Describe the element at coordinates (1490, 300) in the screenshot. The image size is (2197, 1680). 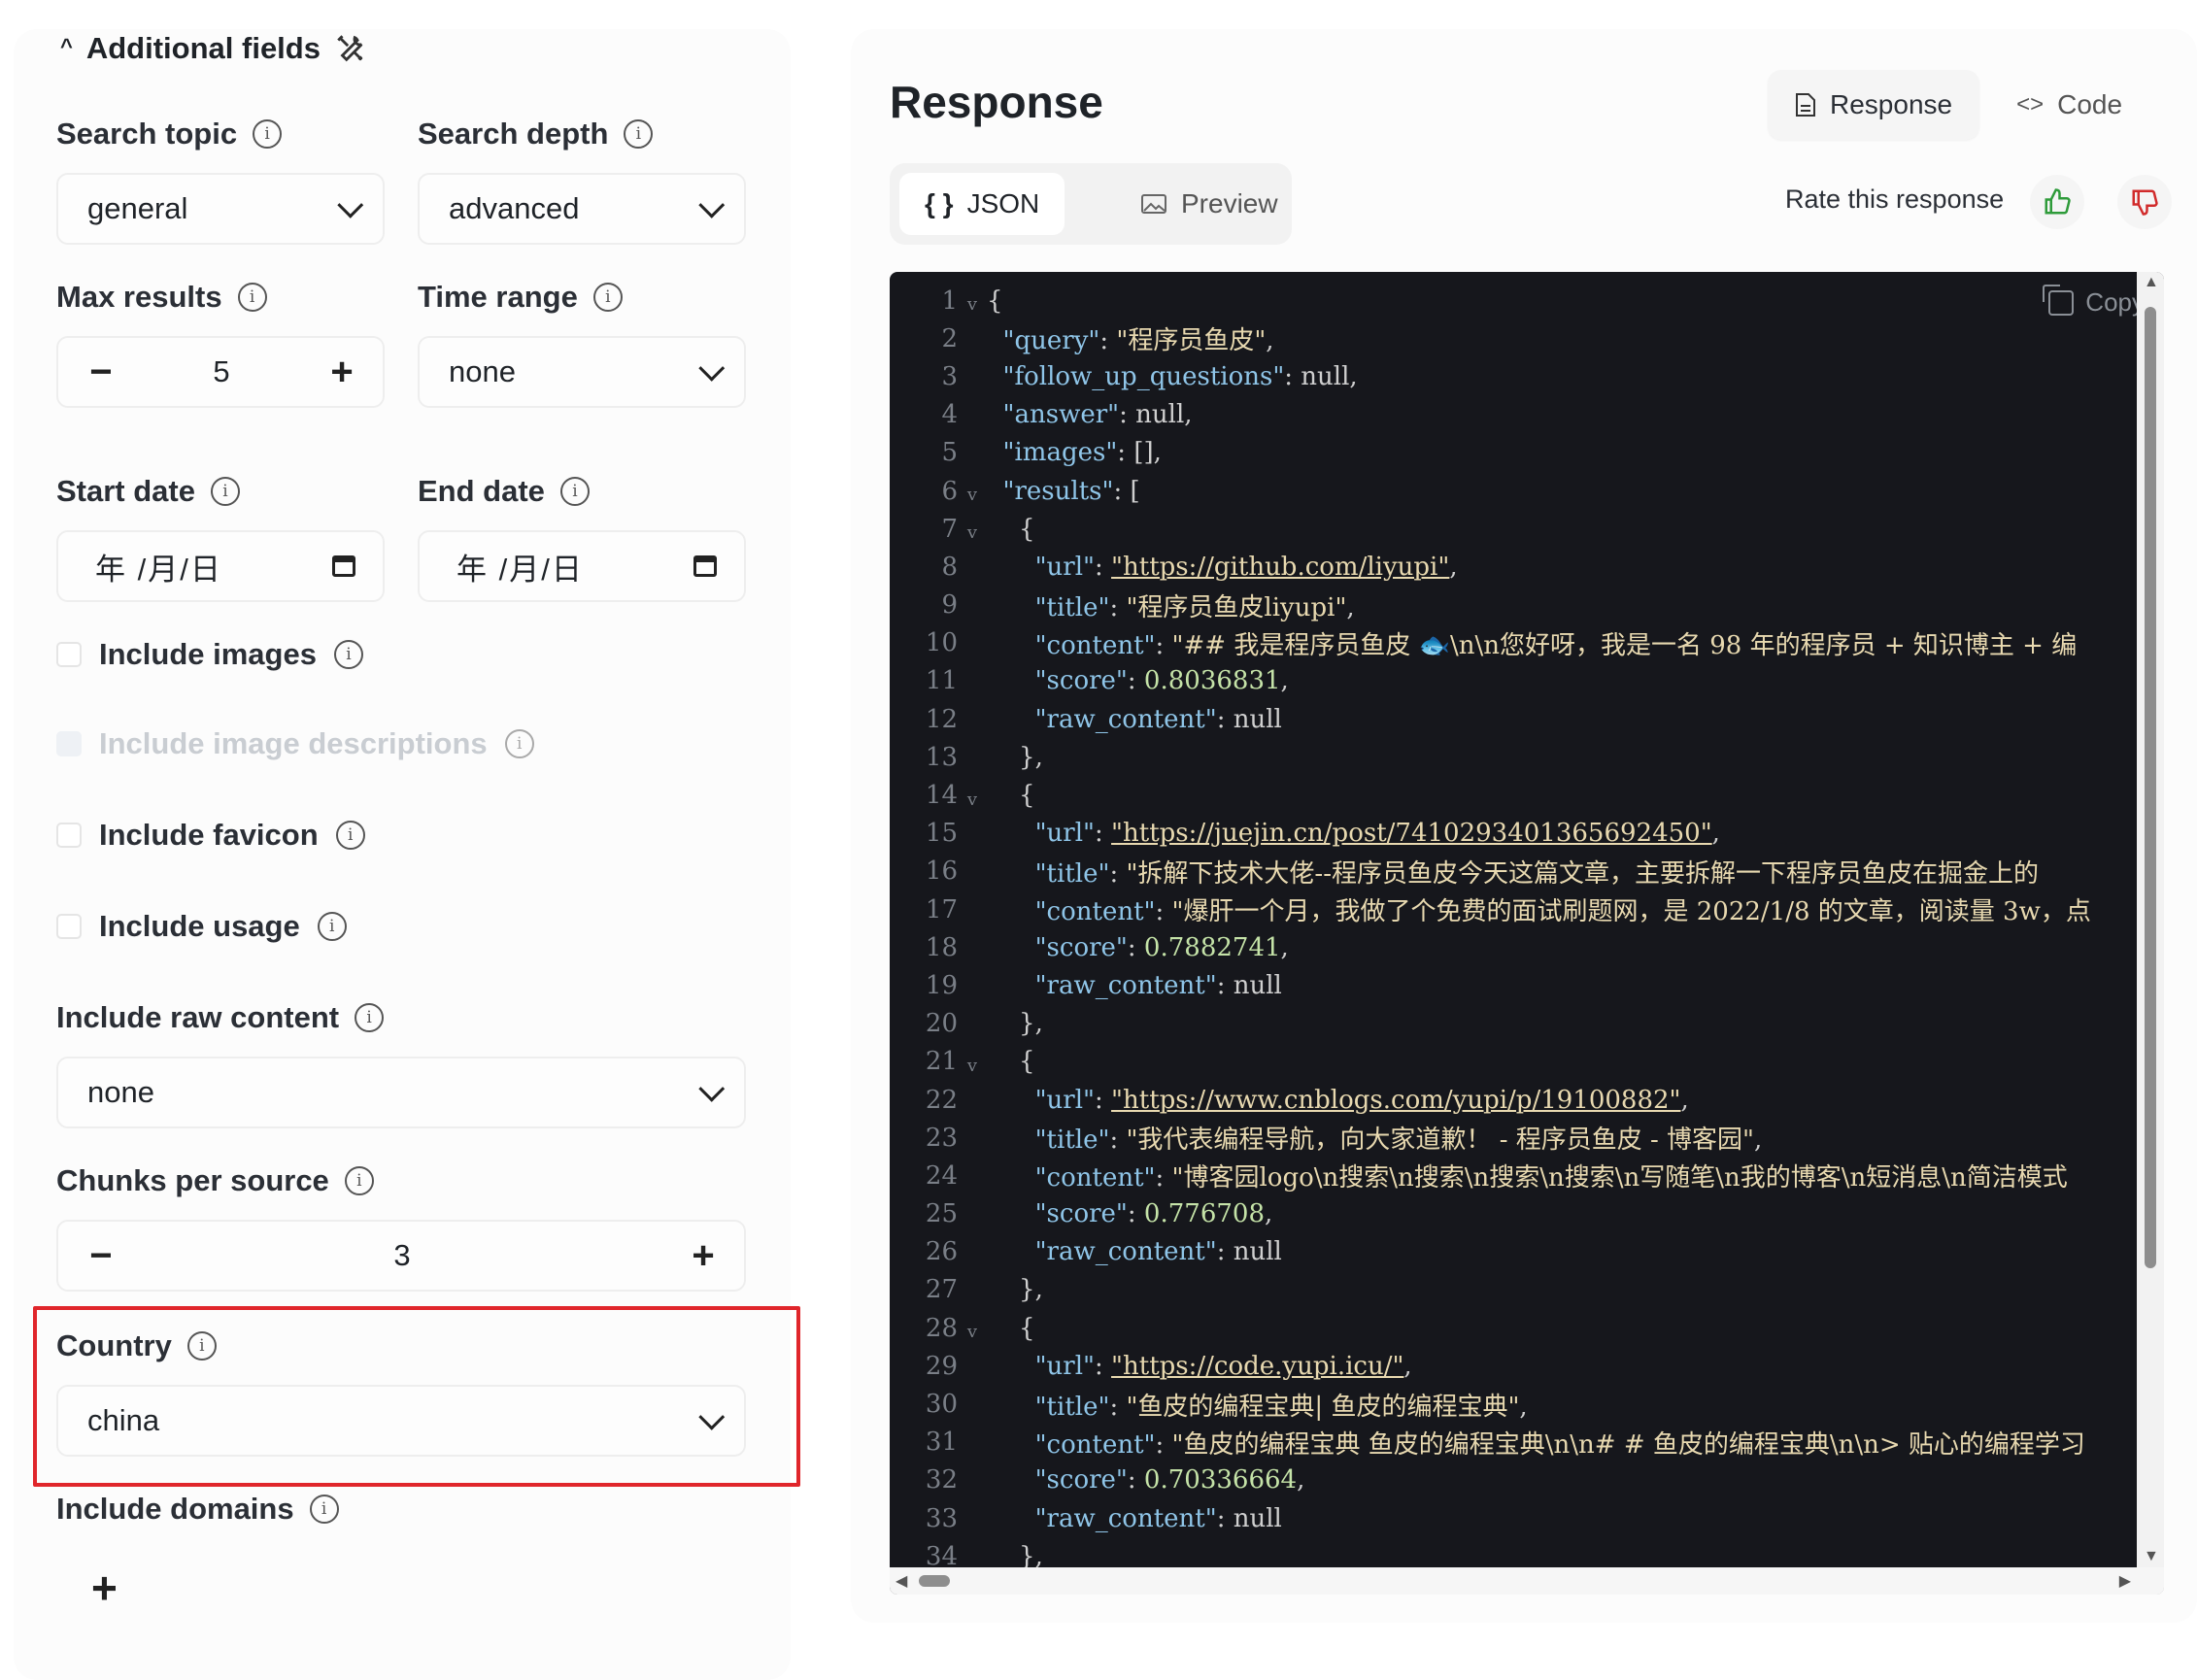
I see `code-line: 1 v{` at that location.